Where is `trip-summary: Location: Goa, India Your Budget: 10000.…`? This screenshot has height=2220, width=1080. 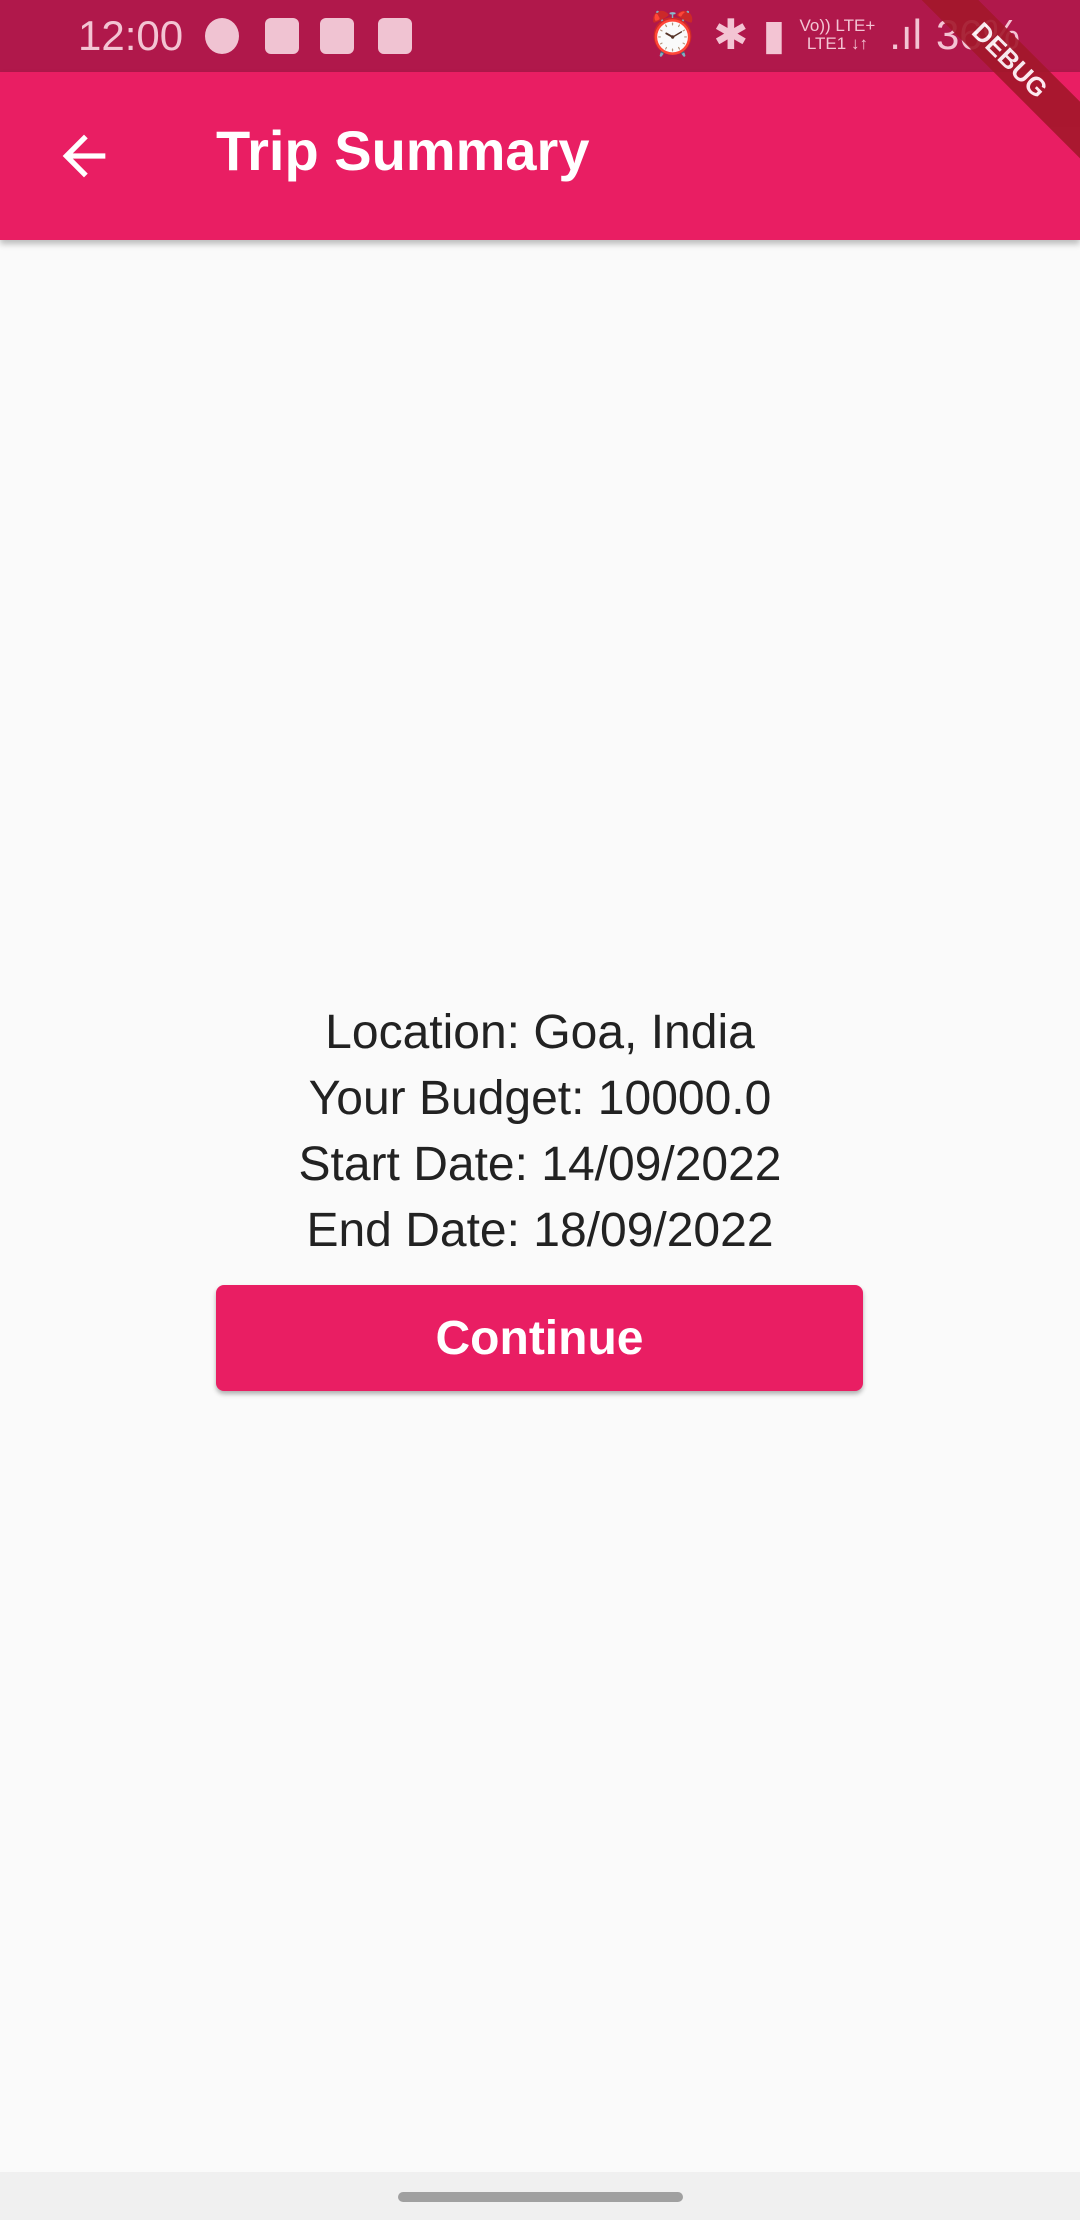
trip-summary: Location: Goa, India Your Budget: 10000.… is located at coordinates (540, 1132).